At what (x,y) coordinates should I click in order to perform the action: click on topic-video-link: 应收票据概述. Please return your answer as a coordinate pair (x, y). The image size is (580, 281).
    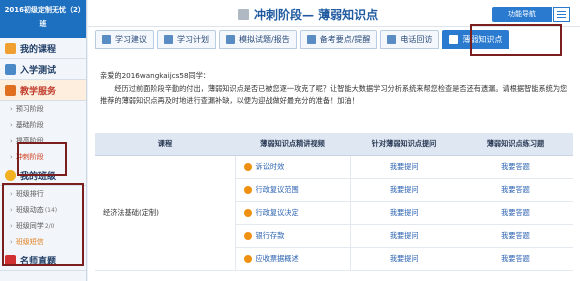
    Looking at the image, I should click on (292, 259).